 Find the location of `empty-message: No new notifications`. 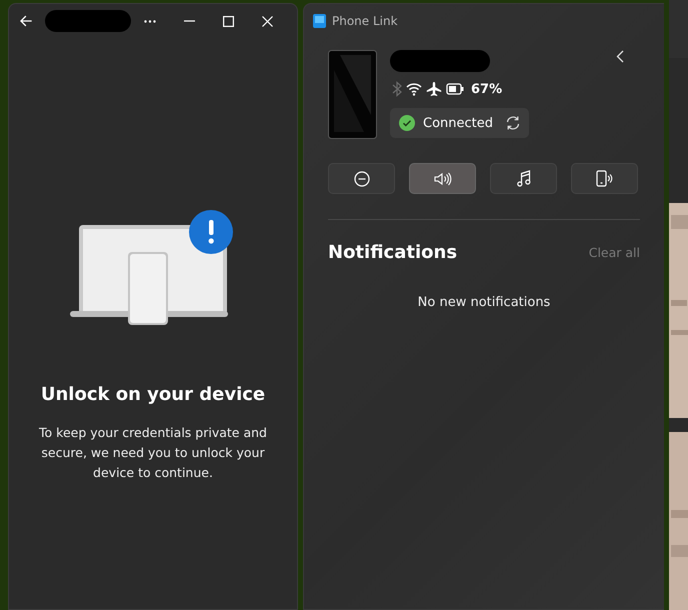

empty-message: No new notifications is located at coordinates (484, 302).